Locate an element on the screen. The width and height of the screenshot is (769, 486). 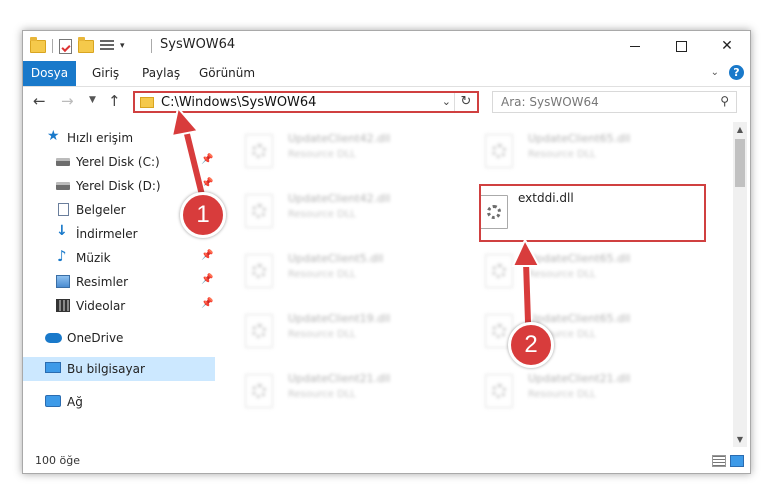
item-count: 100 öğe is located at coordinates (57, 460).